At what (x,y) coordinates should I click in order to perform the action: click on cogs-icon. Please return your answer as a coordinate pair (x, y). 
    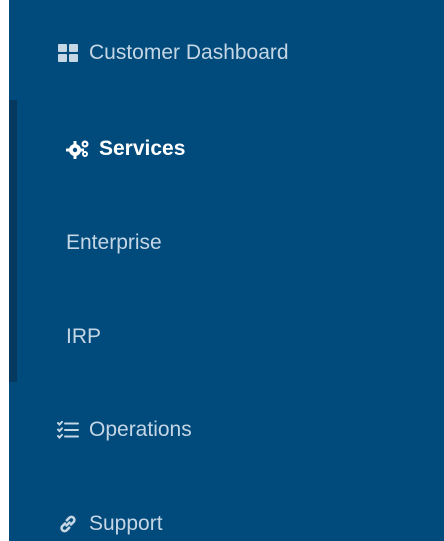
    Looking at the image, I should click on (78, 149).